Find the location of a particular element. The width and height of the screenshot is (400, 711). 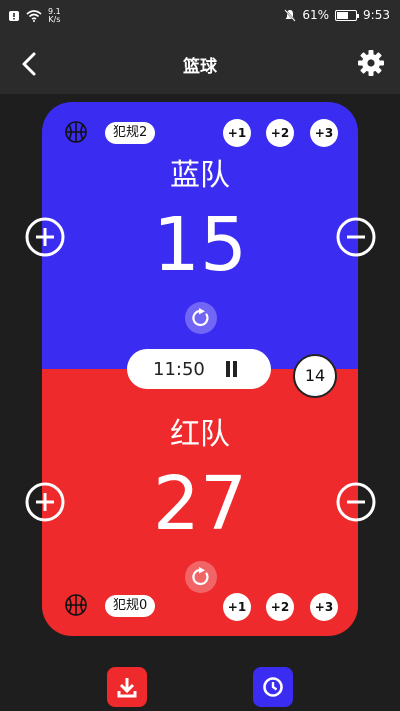

status-right: 61% 9:53 is located at coordinates (337, 15).